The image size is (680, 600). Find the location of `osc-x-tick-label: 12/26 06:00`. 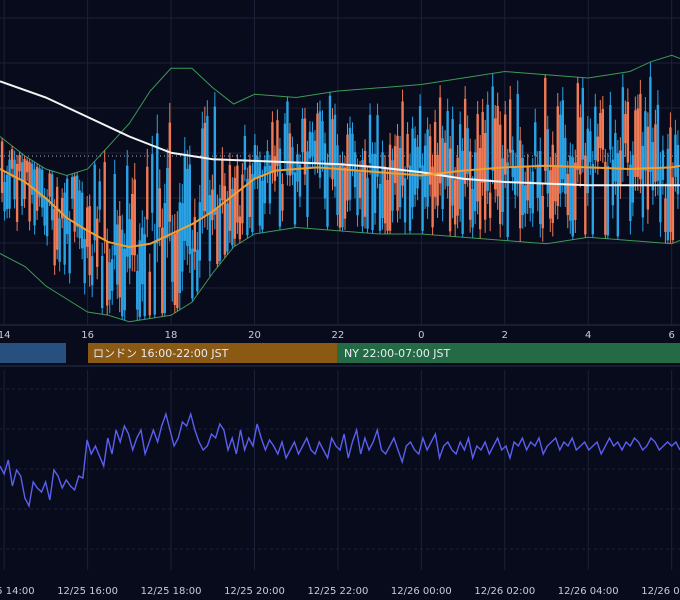

osc-x-tick-label: 12/26 06:00 is located at coordinates (660, 591).